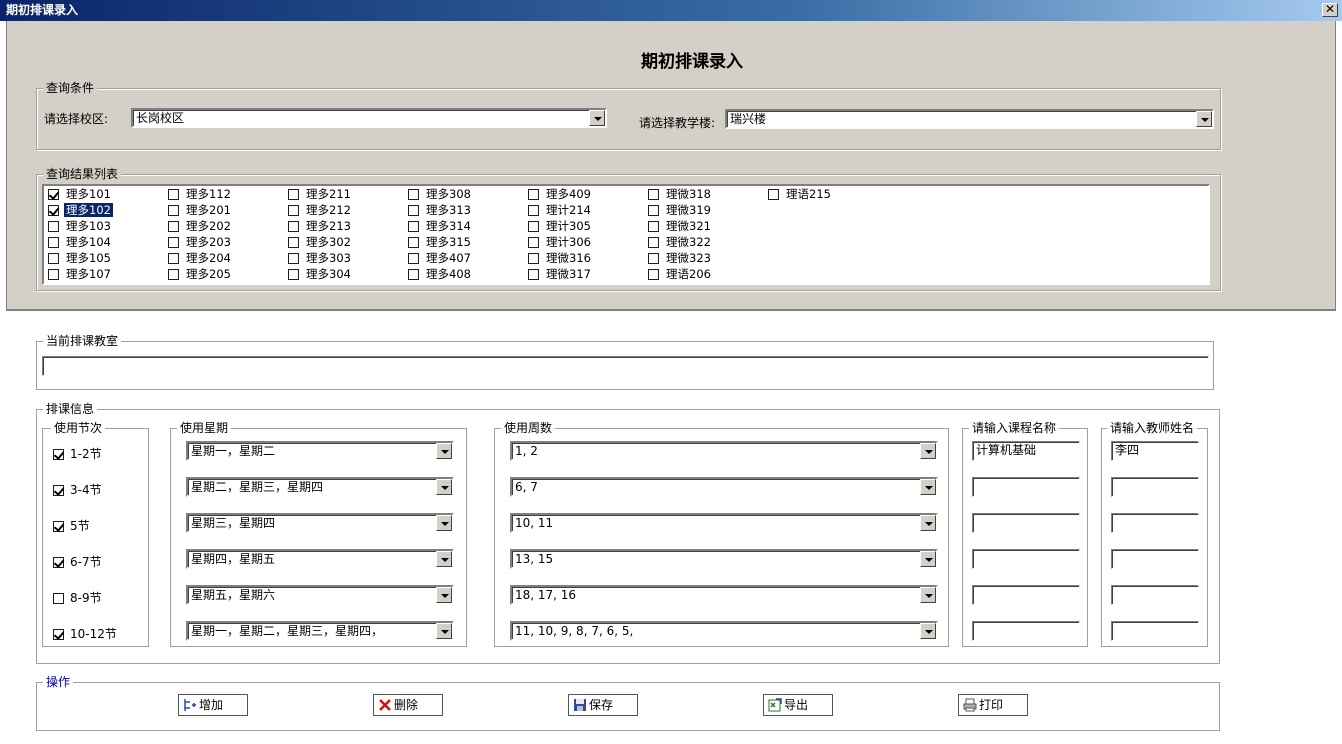 This screenshot has height=744, width=1342. I want to click on room-label: 理语215, so click(808, 194).